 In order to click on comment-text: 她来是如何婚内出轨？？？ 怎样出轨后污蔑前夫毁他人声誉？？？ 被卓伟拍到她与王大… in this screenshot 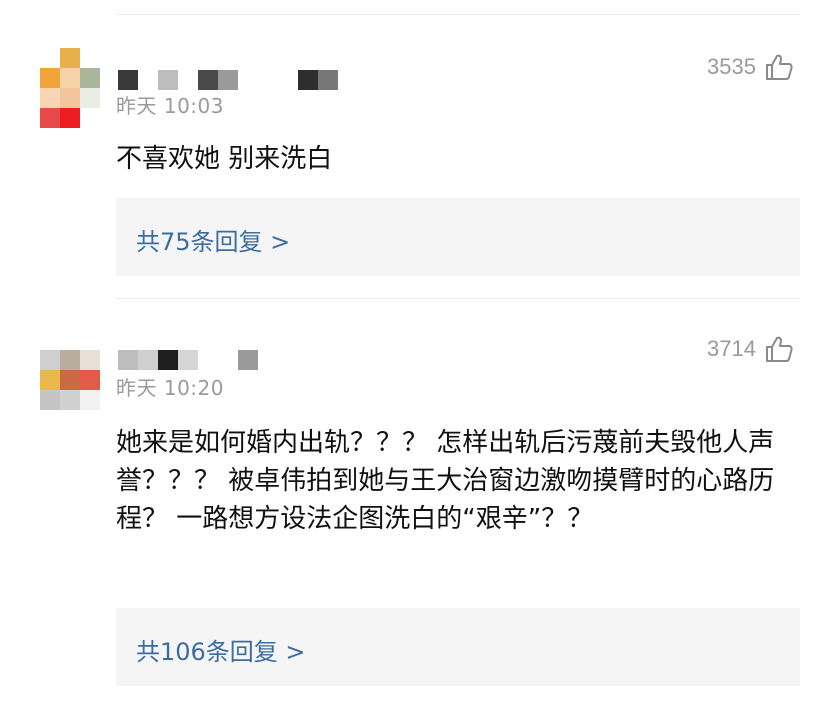, I will do `click(445, 481)`.